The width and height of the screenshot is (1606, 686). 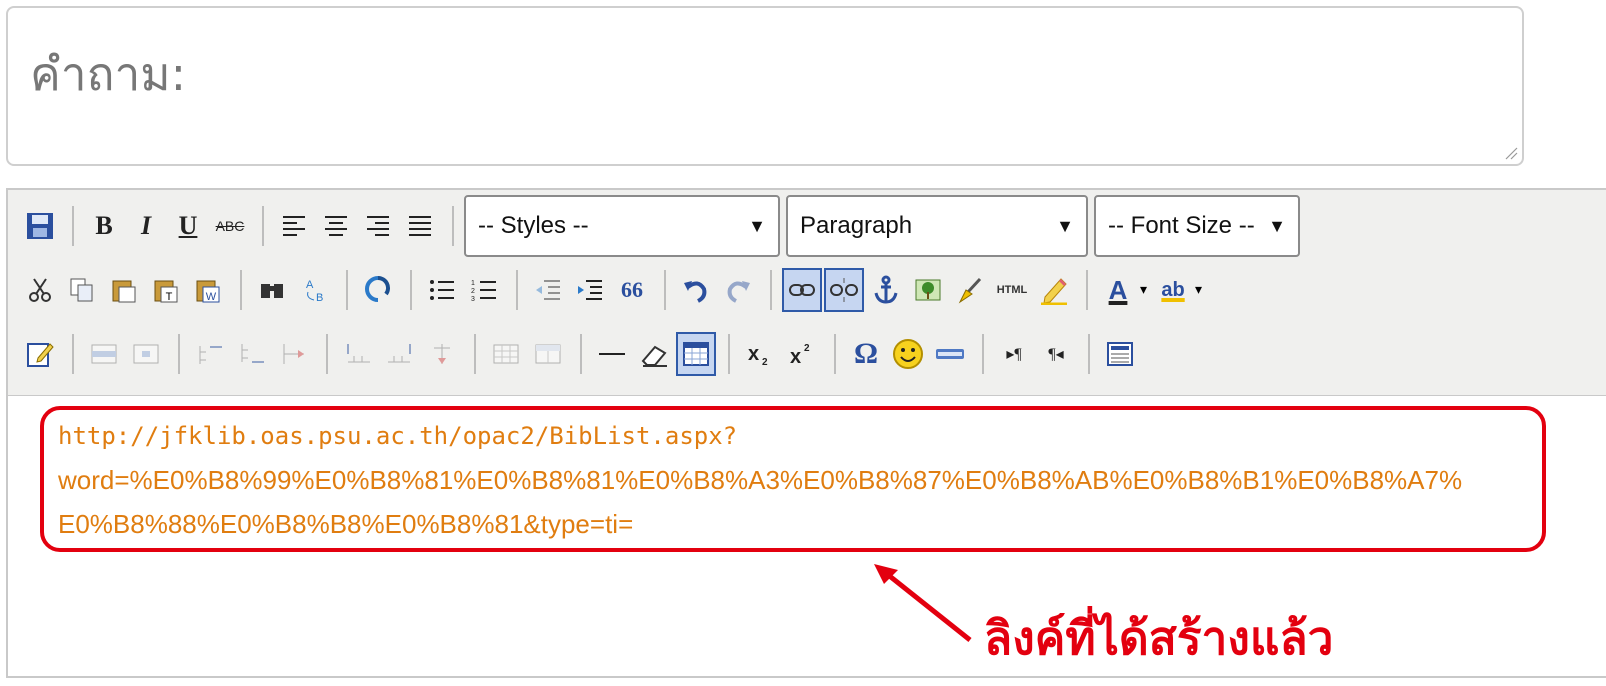 What do you see at coordinates (294, 354) in the screenshot?
I see `delete-row-button` at bounding box center [294, 354].